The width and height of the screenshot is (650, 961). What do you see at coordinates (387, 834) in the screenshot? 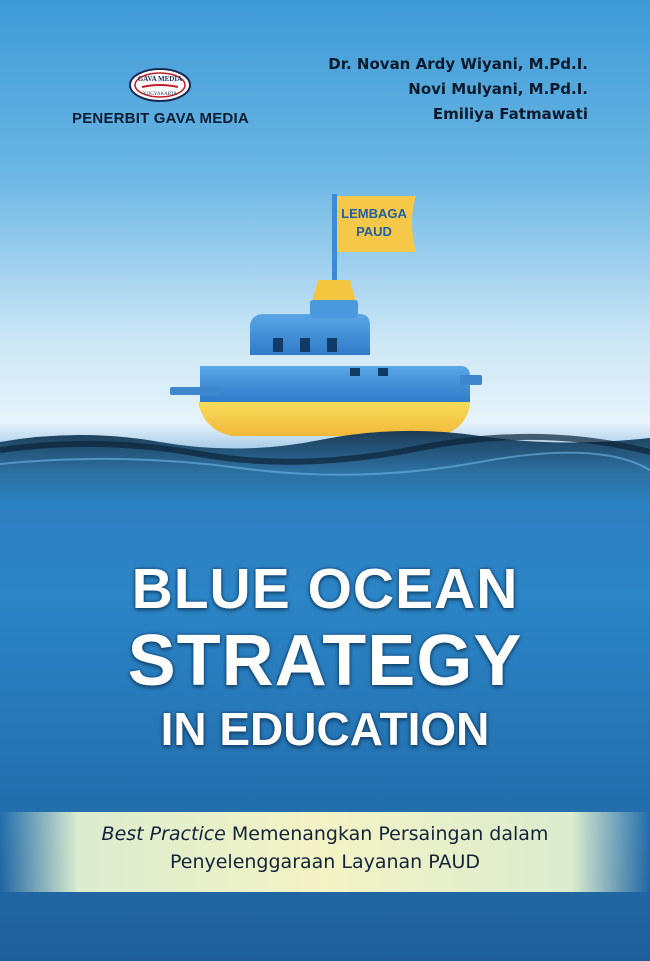
I see `subtitle-line-1-rest: Memenangkan Persaingan dalam` at bounding box center [387, 834].